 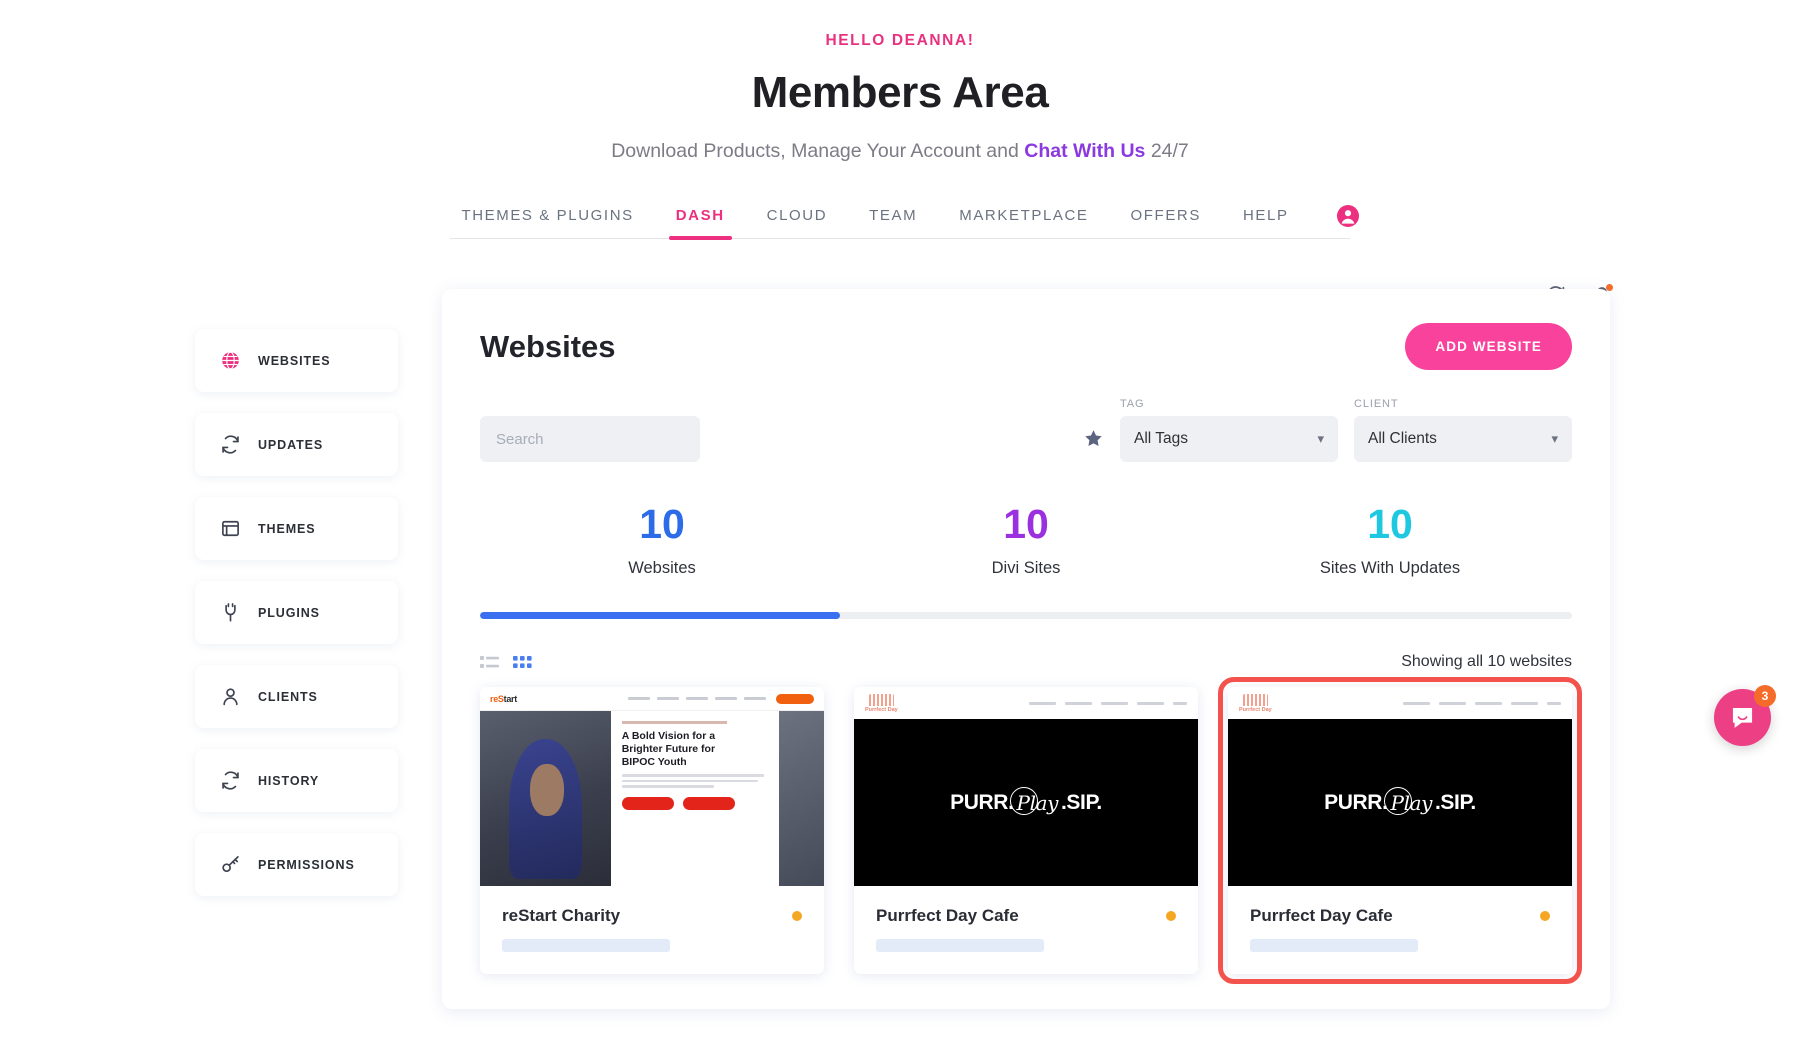 What do you see at coordinates (700, 220) in the screenshot?
I see `nav-tab-dash: DASH` at bounding box center [700, 220].